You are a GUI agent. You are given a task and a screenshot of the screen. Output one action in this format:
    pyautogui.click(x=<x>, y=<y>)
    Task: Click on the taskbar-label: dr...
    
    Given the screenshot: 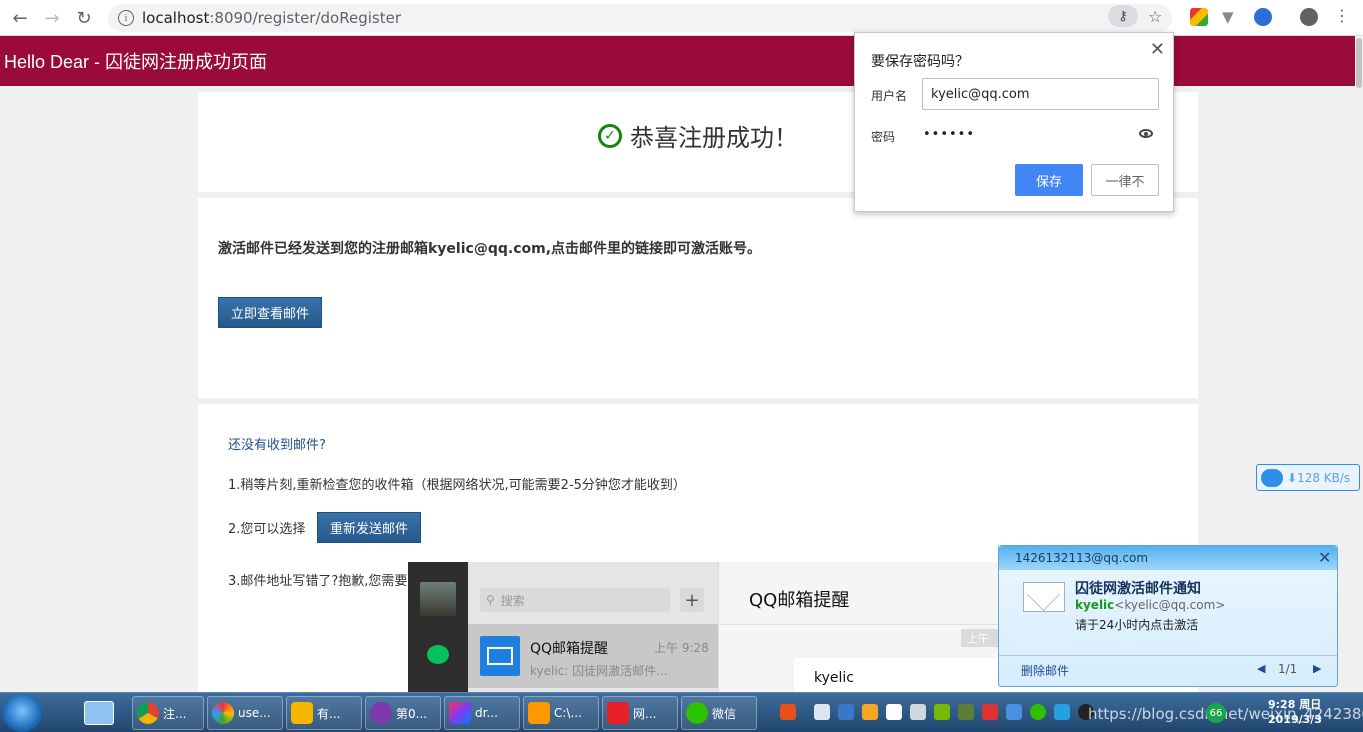 What is the action you would take?
    pyautogui.click(x=486, y=713)
    